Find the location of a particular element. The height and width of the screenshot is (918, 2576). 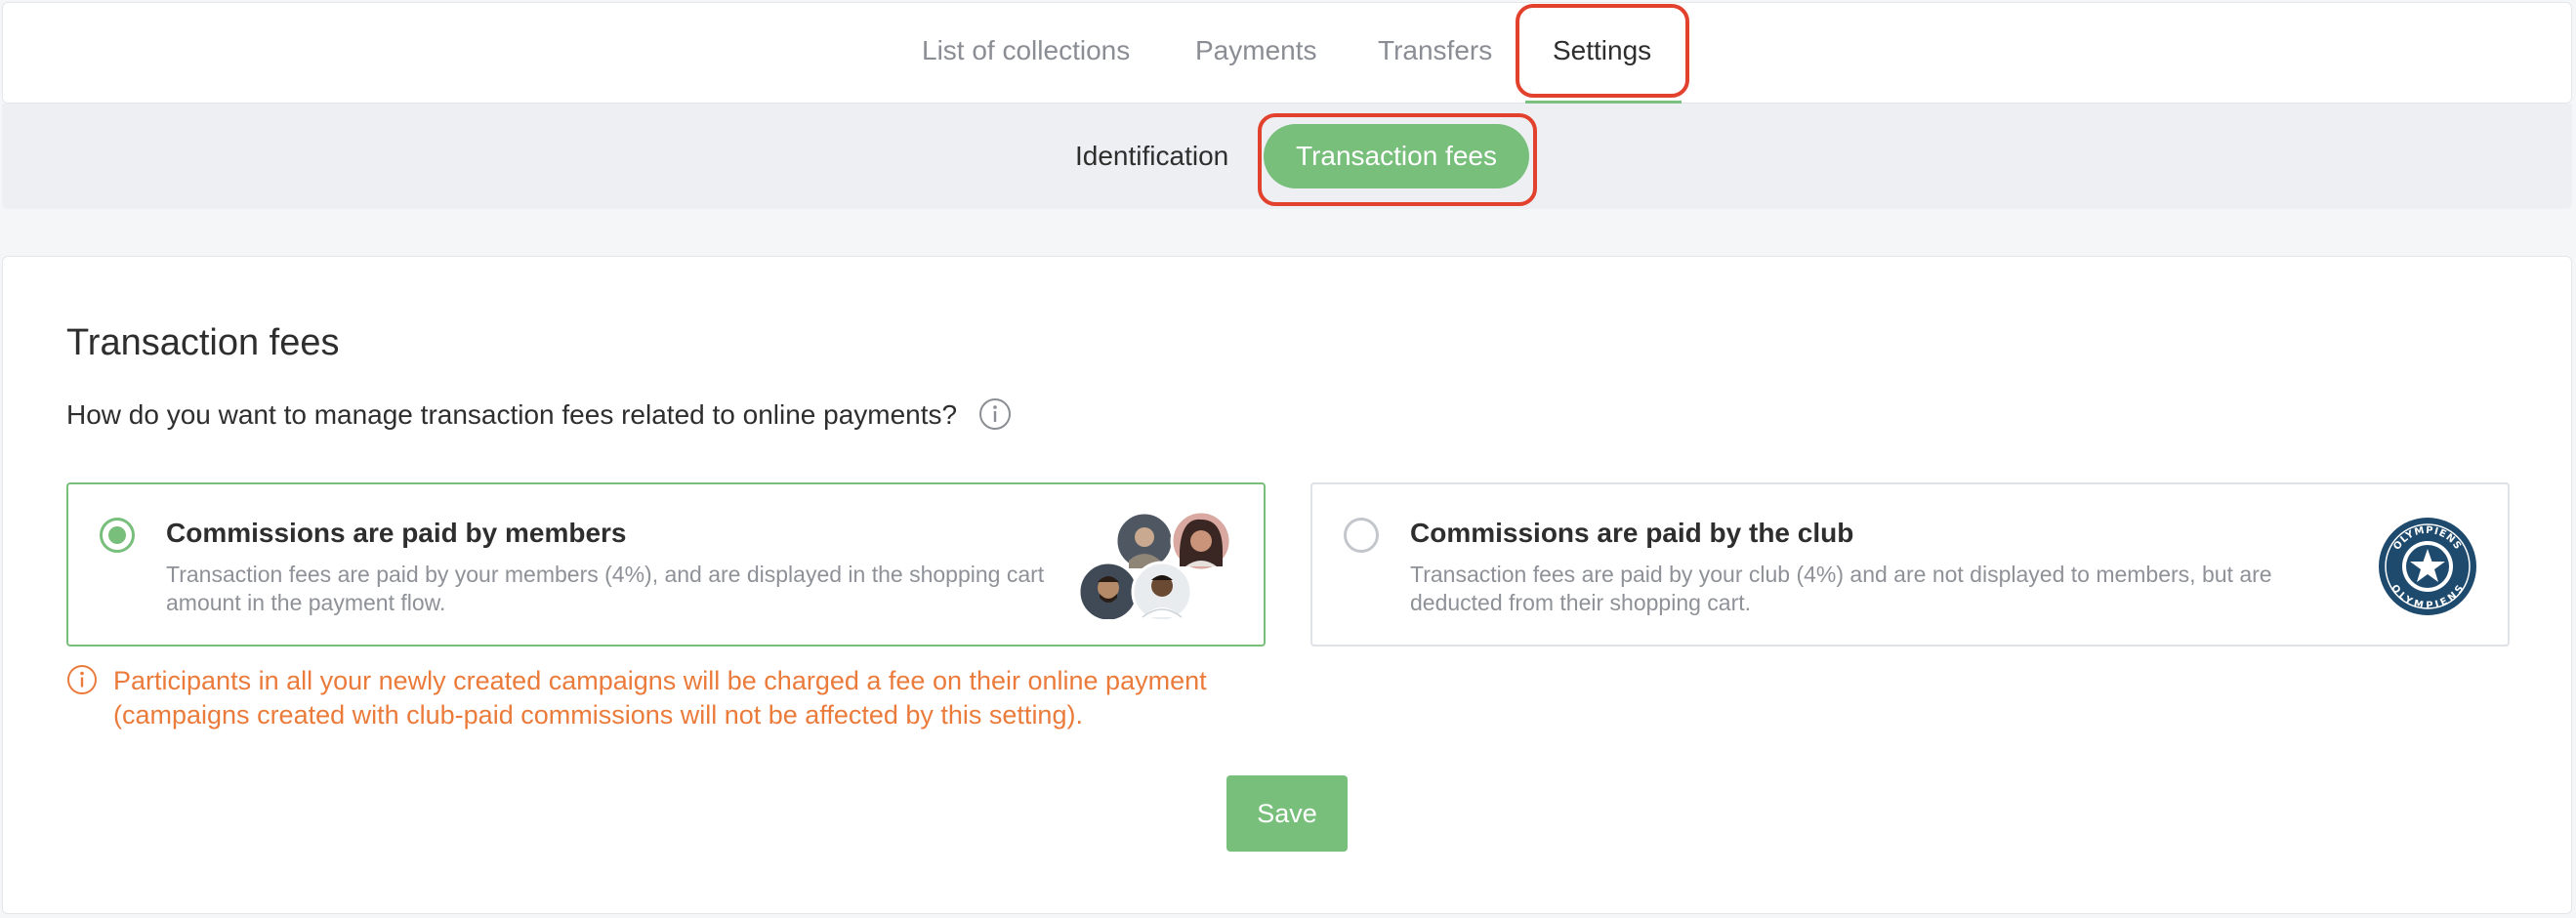

radio-paid-by-club is located at coordinates (1361, 535).